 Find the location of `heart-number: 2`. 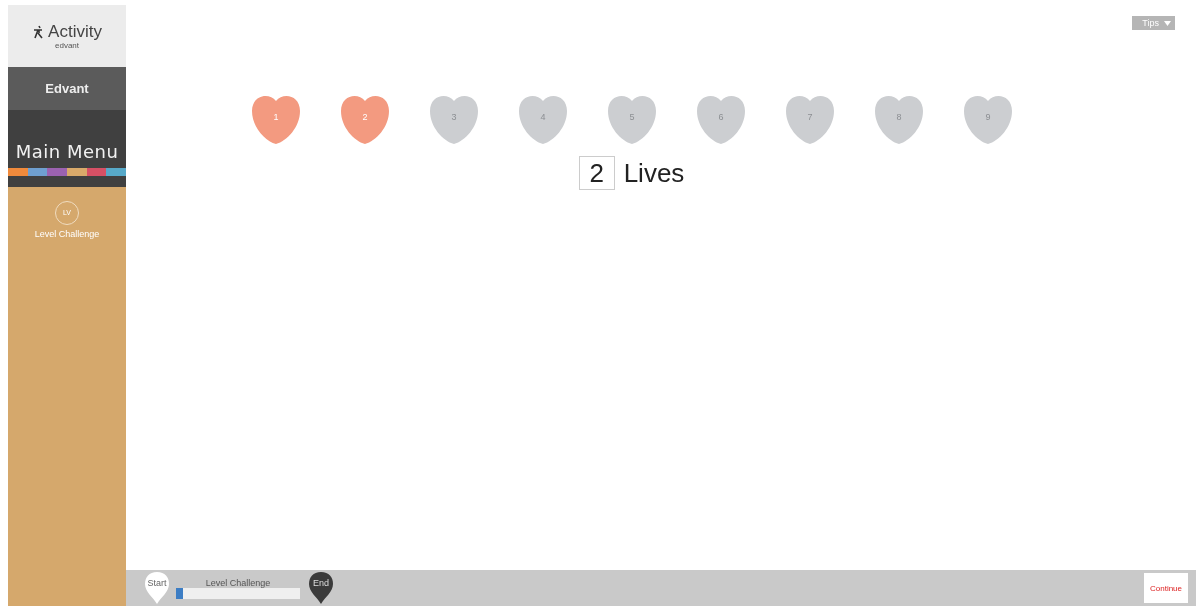

heart-number: 2 is located at coordinates (365, 117).